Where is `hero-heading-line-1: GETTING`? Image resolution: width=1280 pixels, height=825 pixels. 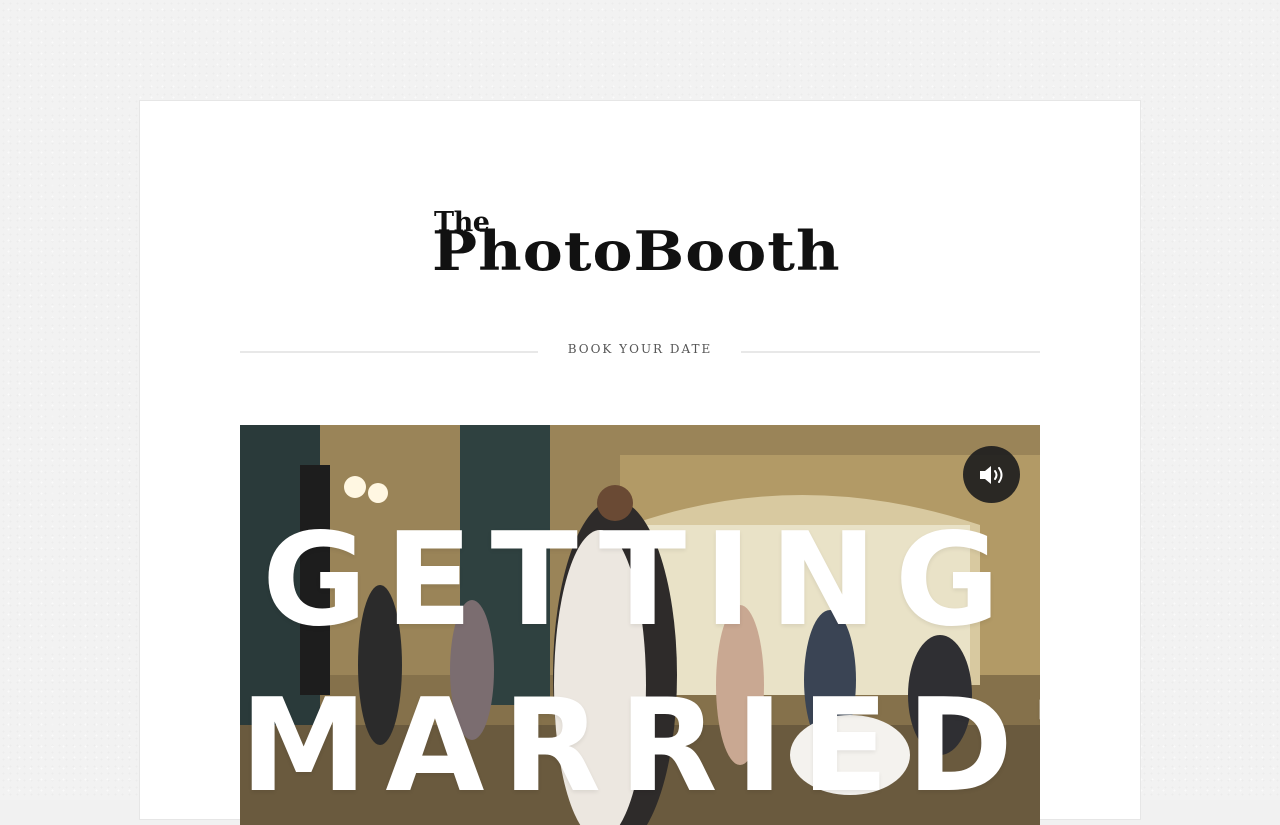
hero-heading-line-1: GETTING is located at coordinates (640, 580).